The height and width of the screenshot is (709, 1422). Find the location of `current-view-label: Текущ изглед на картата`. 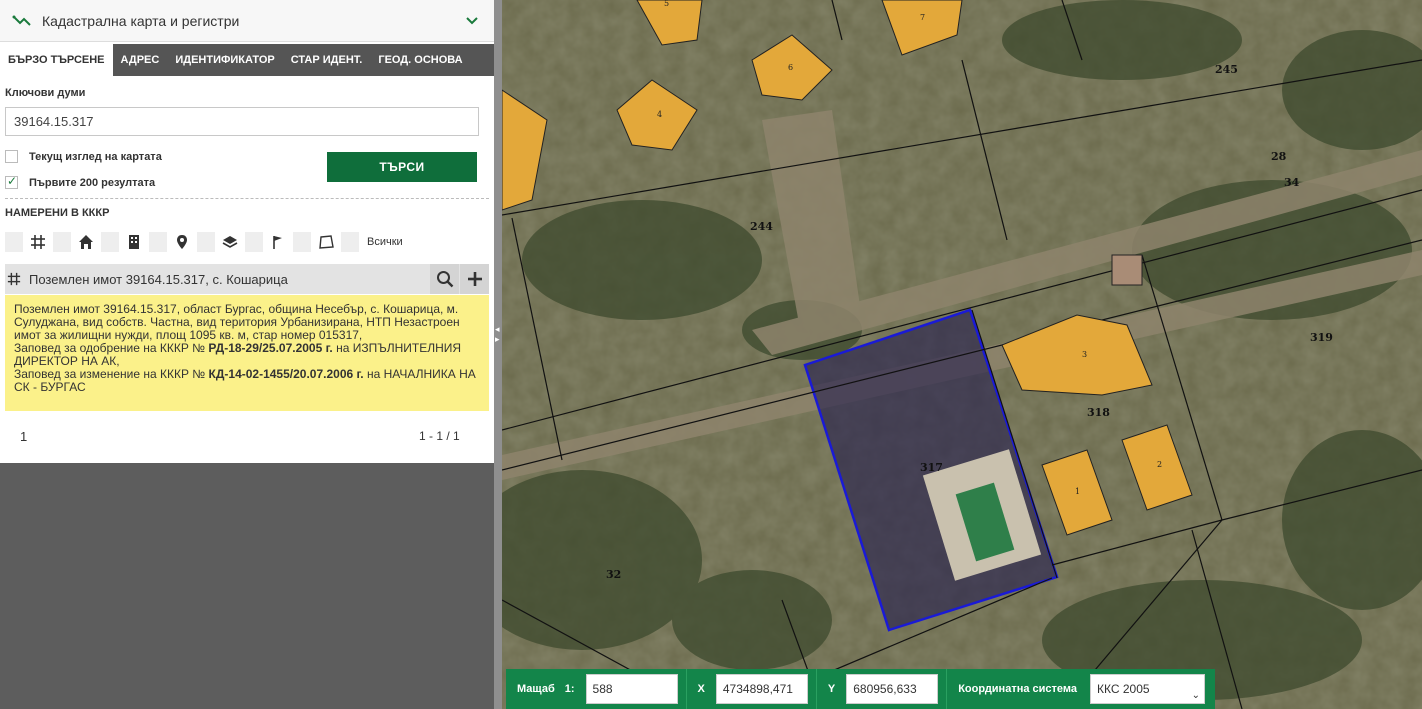

current-view-label: Текущ изглед на картата is located at coordinates (95, 156).